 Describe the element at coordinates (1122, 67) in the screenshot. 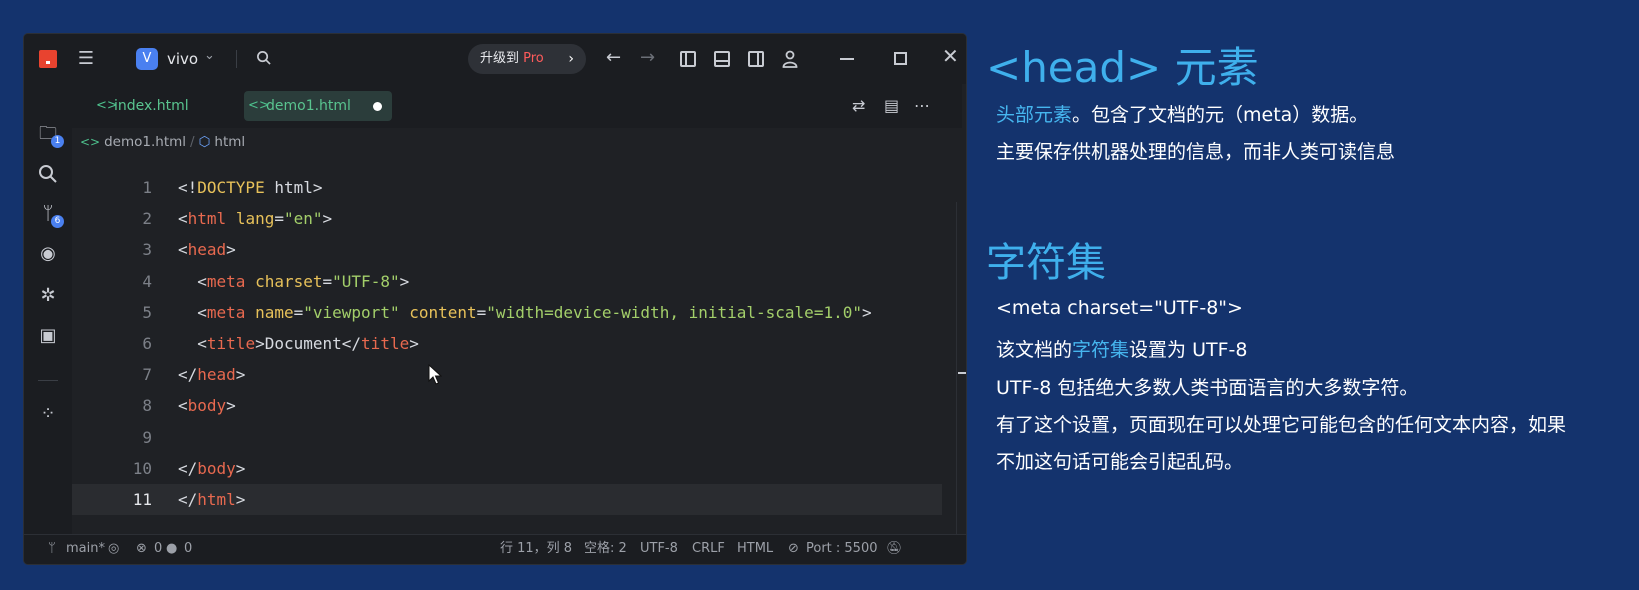

I see `heading-head-element: <head> 元素` at that location.